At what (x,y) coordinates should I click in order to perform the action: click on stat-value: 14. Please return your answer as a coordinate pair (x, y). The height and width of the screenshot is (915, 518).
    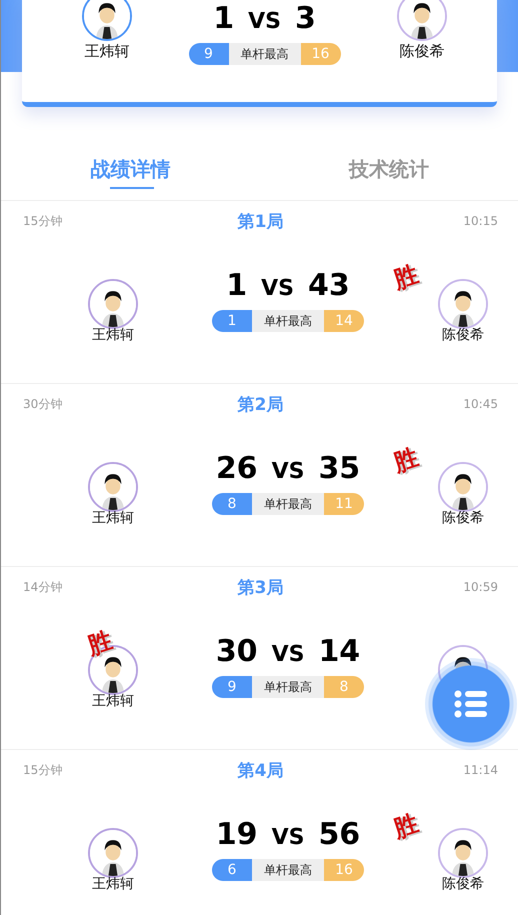
    Looking at the image, I should click on (344, 321).